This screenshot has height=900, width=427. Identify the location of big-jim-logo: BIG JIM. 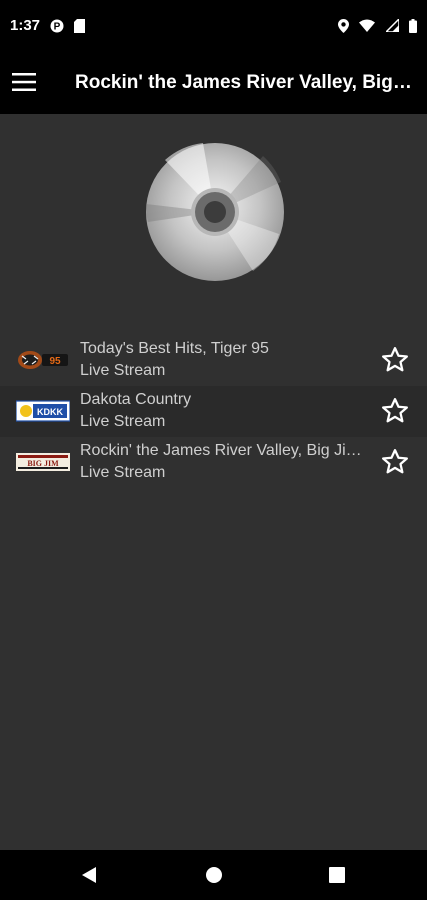
(43, 462).